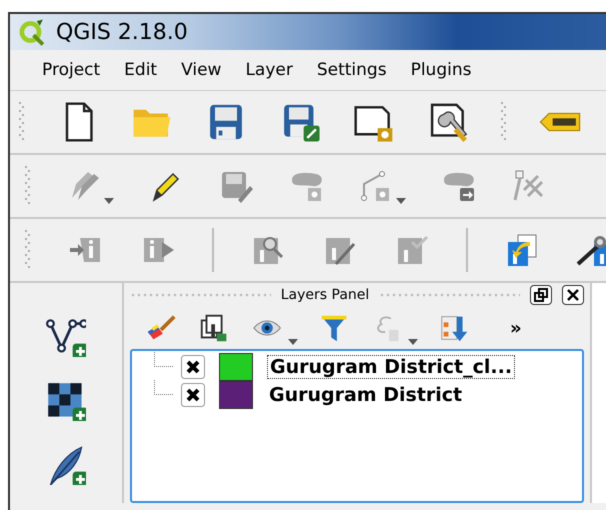 The width and height of the screenshot is (606, 510). I want to click on menu-item: Settings, so click(351, 70).